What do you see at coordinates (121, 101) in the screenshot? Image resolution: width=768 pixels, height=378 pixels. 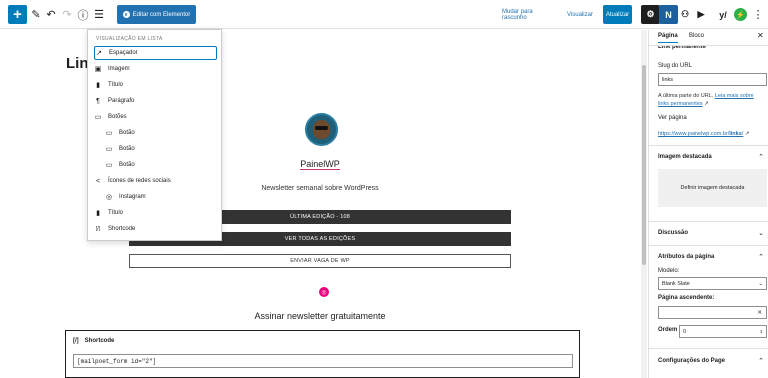 I see `list-item-label: Parágrafo` at bounding box center [121, 101].